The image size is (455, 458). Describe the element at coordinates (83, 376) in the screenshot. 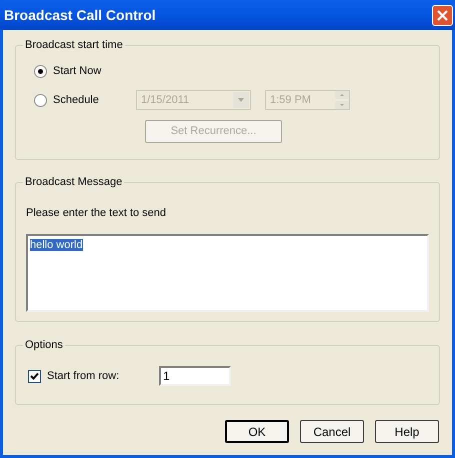

I see `checkbox-label: Start from row:` at that location.